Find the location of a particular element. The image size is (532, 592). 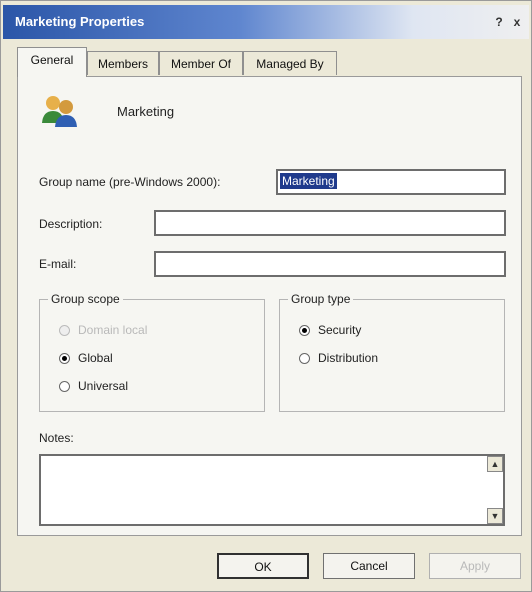

type-security-radio is located at coordinates (304, 330).